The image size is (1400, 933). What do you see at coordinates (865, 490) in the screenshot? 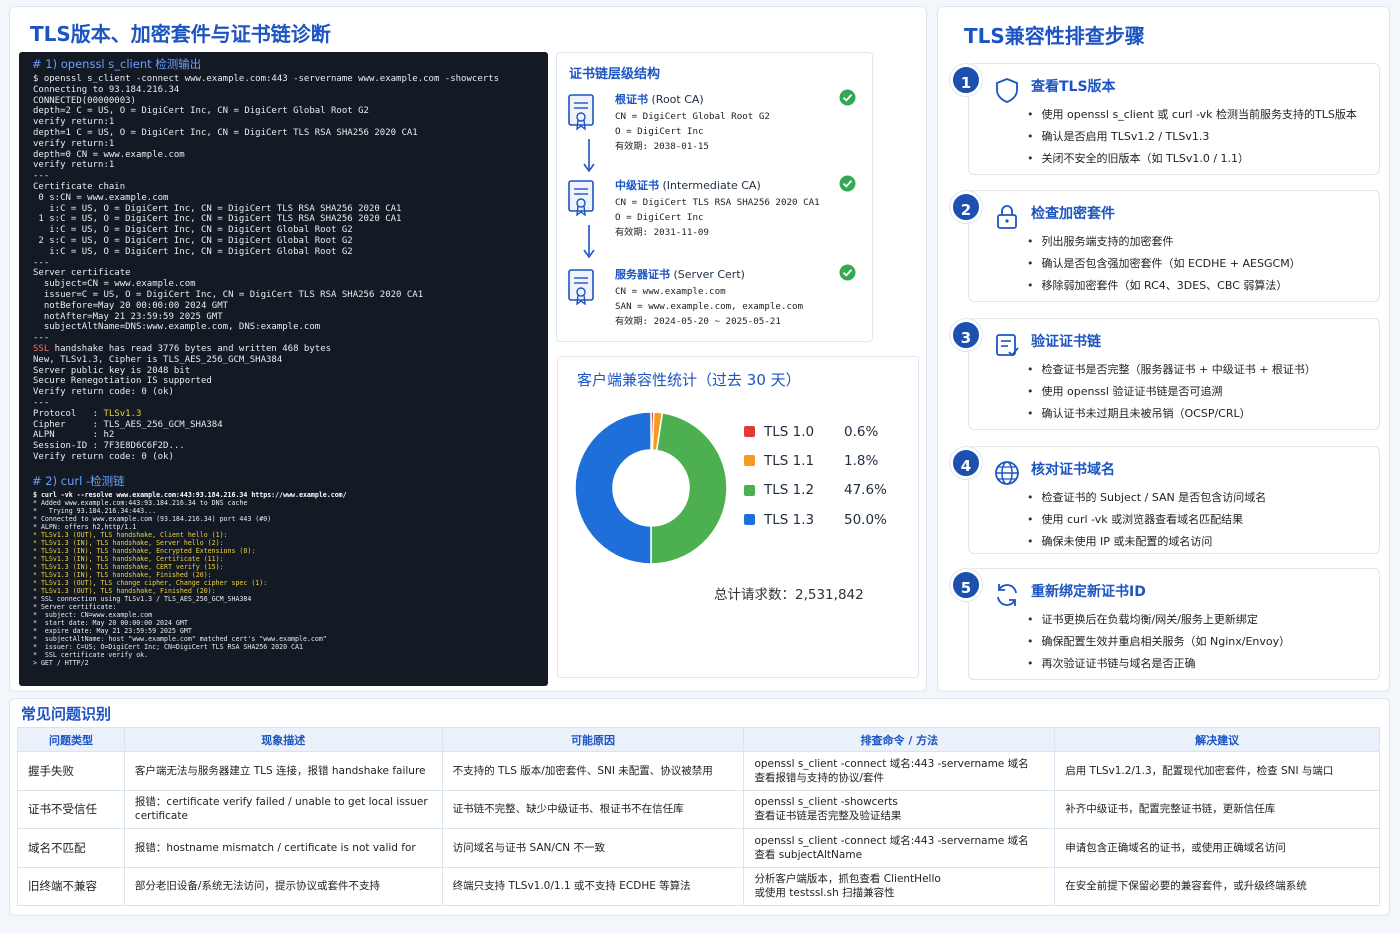
I see `legend-value: 47.6%` at bounding box center [865, 490].